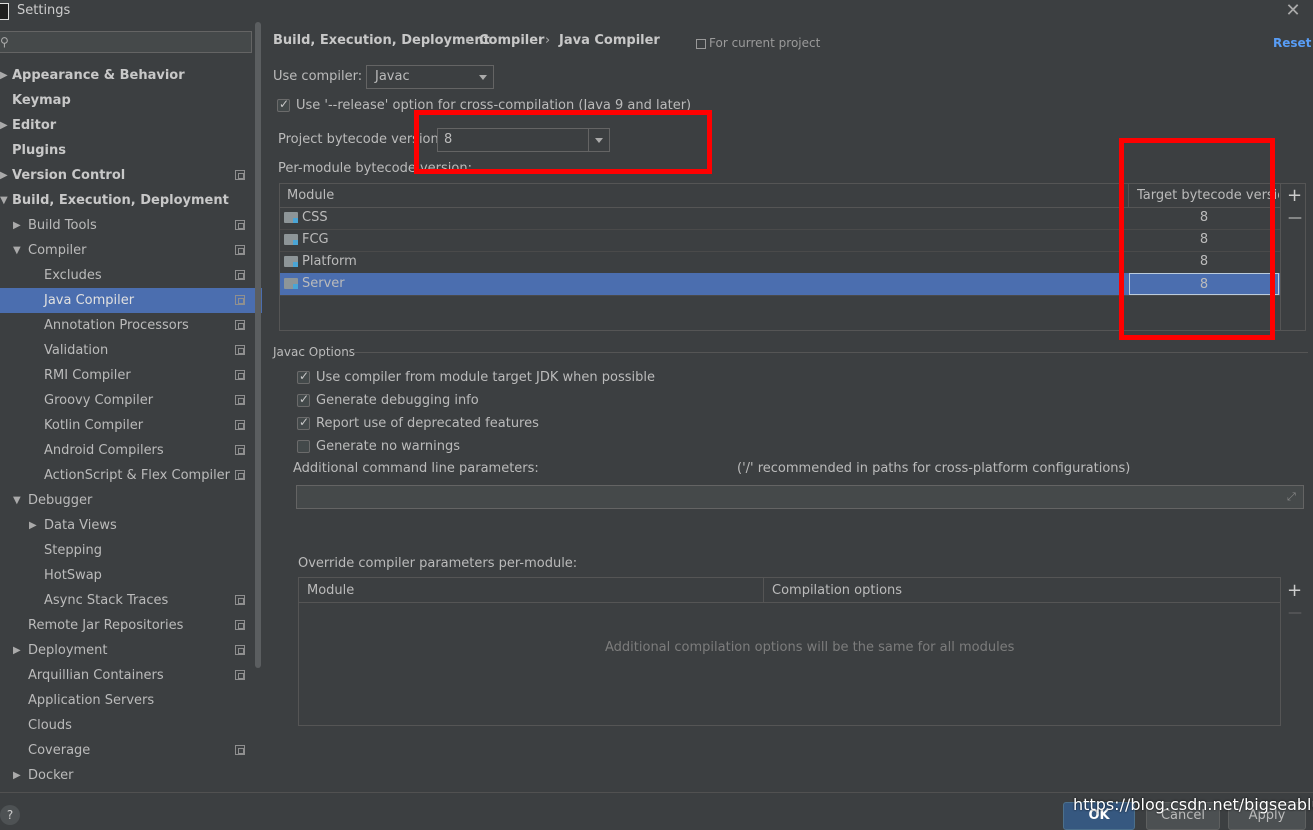 This screenshot has height=830, width=1313. I want to click on add-override-button: +, so click(1294, 590).